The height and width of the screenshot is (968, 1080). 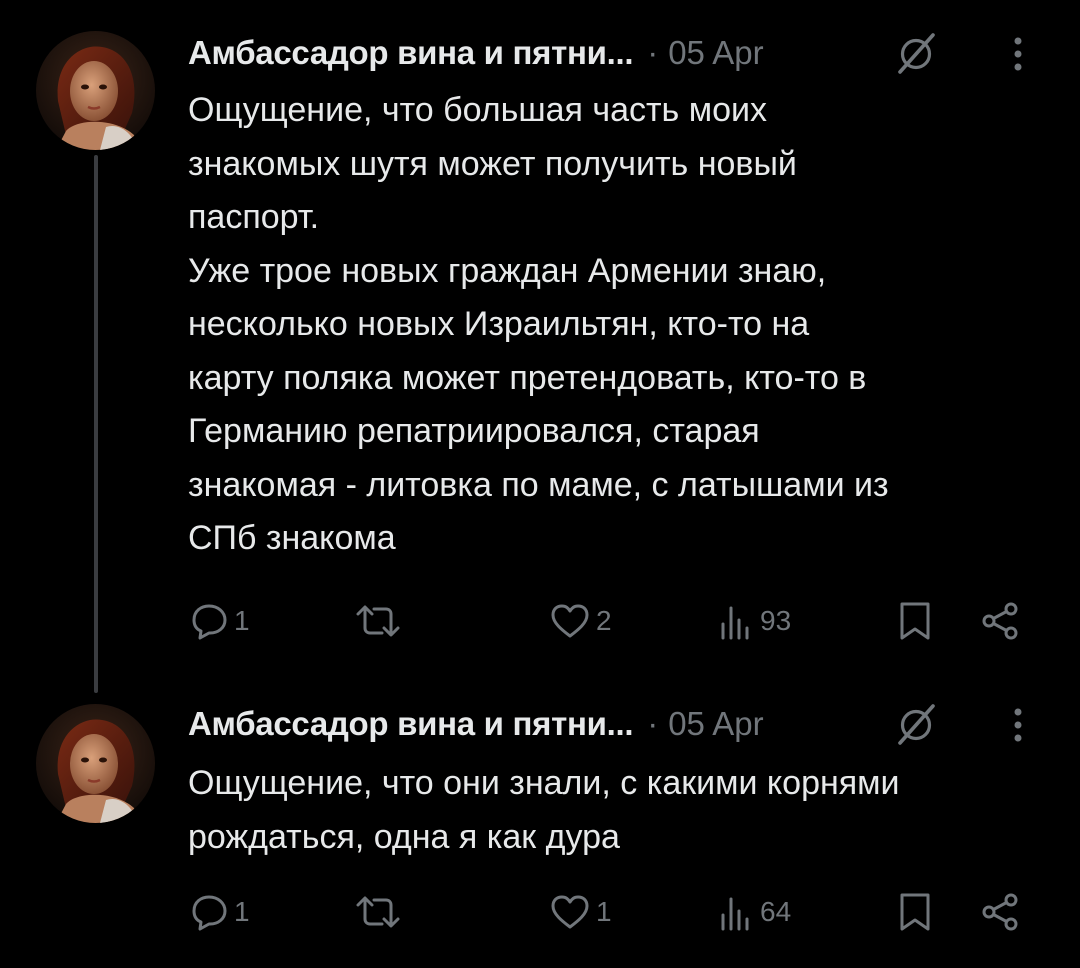 I want to click on action-bar: 1 2 93, so click(x=613, y=621).